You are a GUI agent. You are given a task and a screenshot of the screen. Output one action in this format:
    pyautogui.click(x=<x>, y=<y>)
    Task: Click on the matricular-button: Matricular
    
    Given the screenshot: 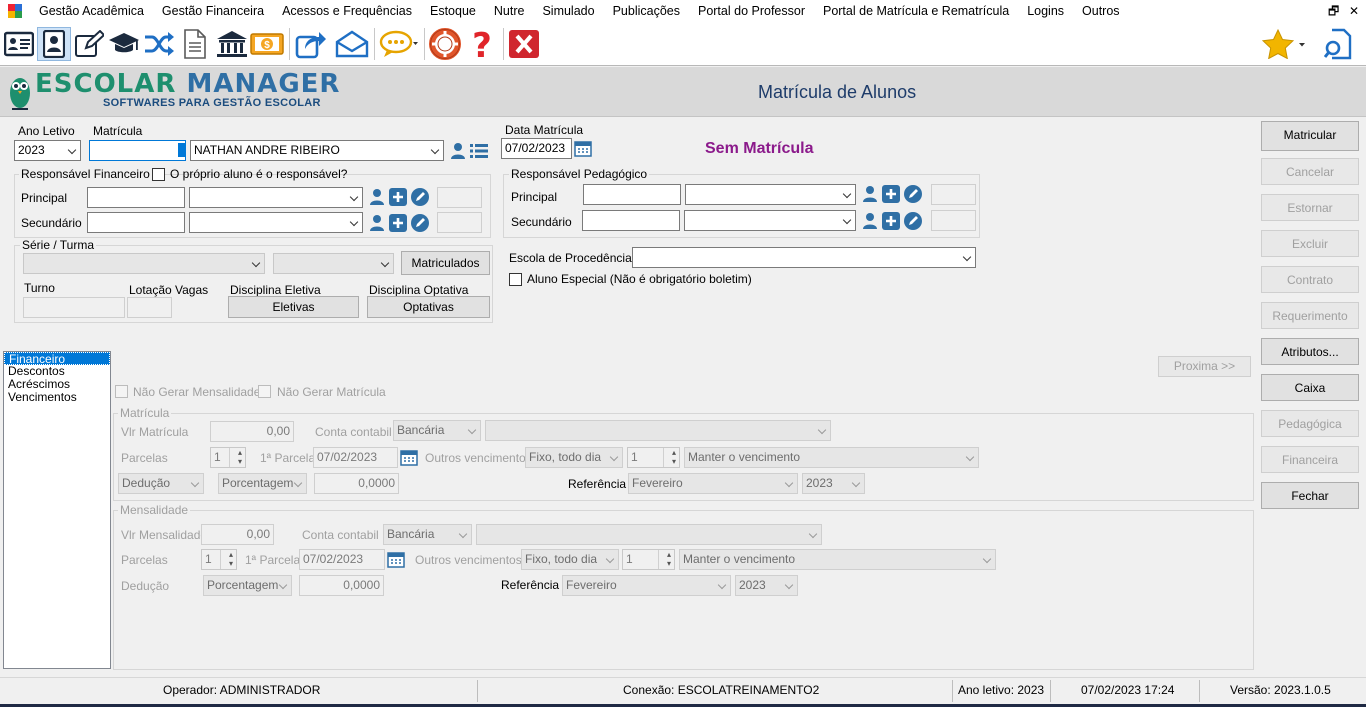 What is the action you would take?
    pyautogui.click(x=1310, y=136)
    